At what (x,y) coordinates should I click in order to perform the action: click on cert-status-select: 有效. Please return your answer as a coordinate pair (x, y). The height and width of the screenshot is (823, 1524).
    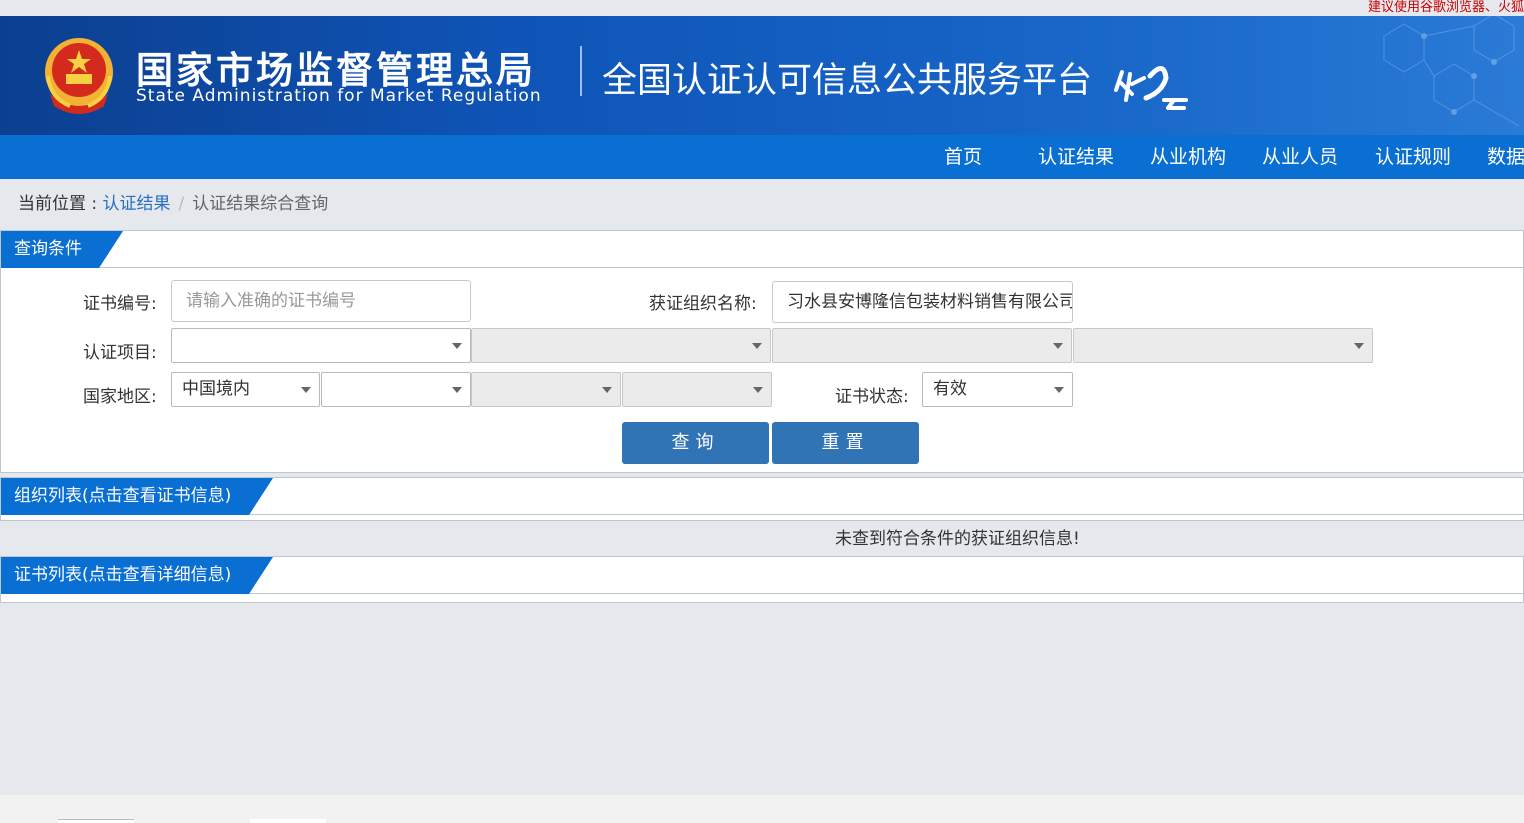
    Looking at the image, I should click on (997, 389).